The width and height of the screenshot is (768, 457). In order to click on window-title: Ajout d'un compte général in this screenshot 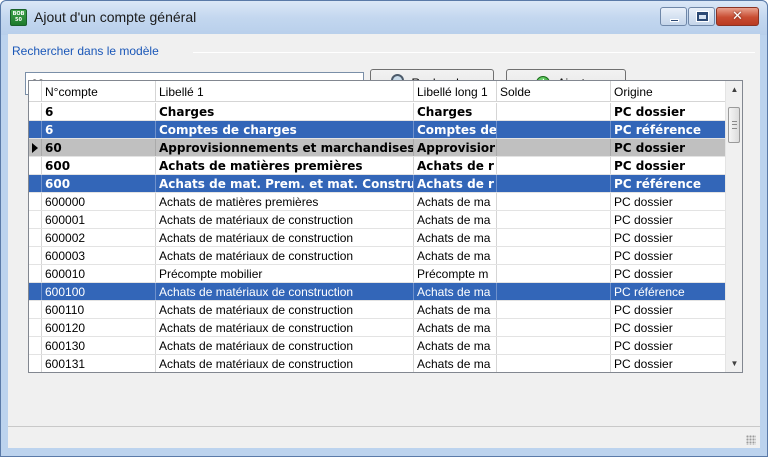, I will do `click(115, 17)`.